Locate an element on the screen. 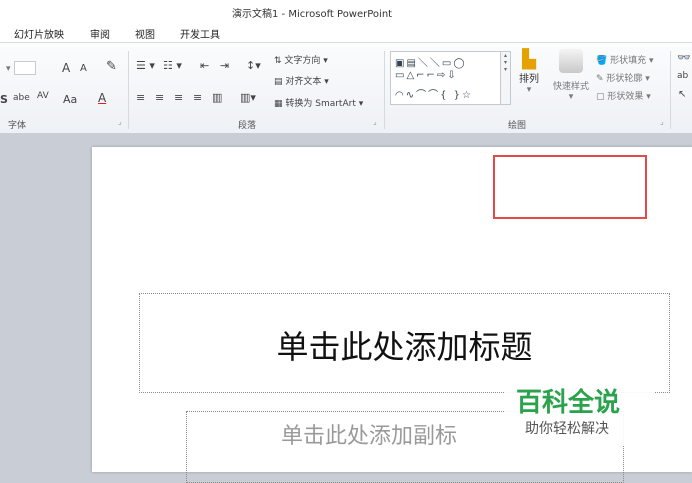  replace-icon: ab is located at coordinates (682, 76).